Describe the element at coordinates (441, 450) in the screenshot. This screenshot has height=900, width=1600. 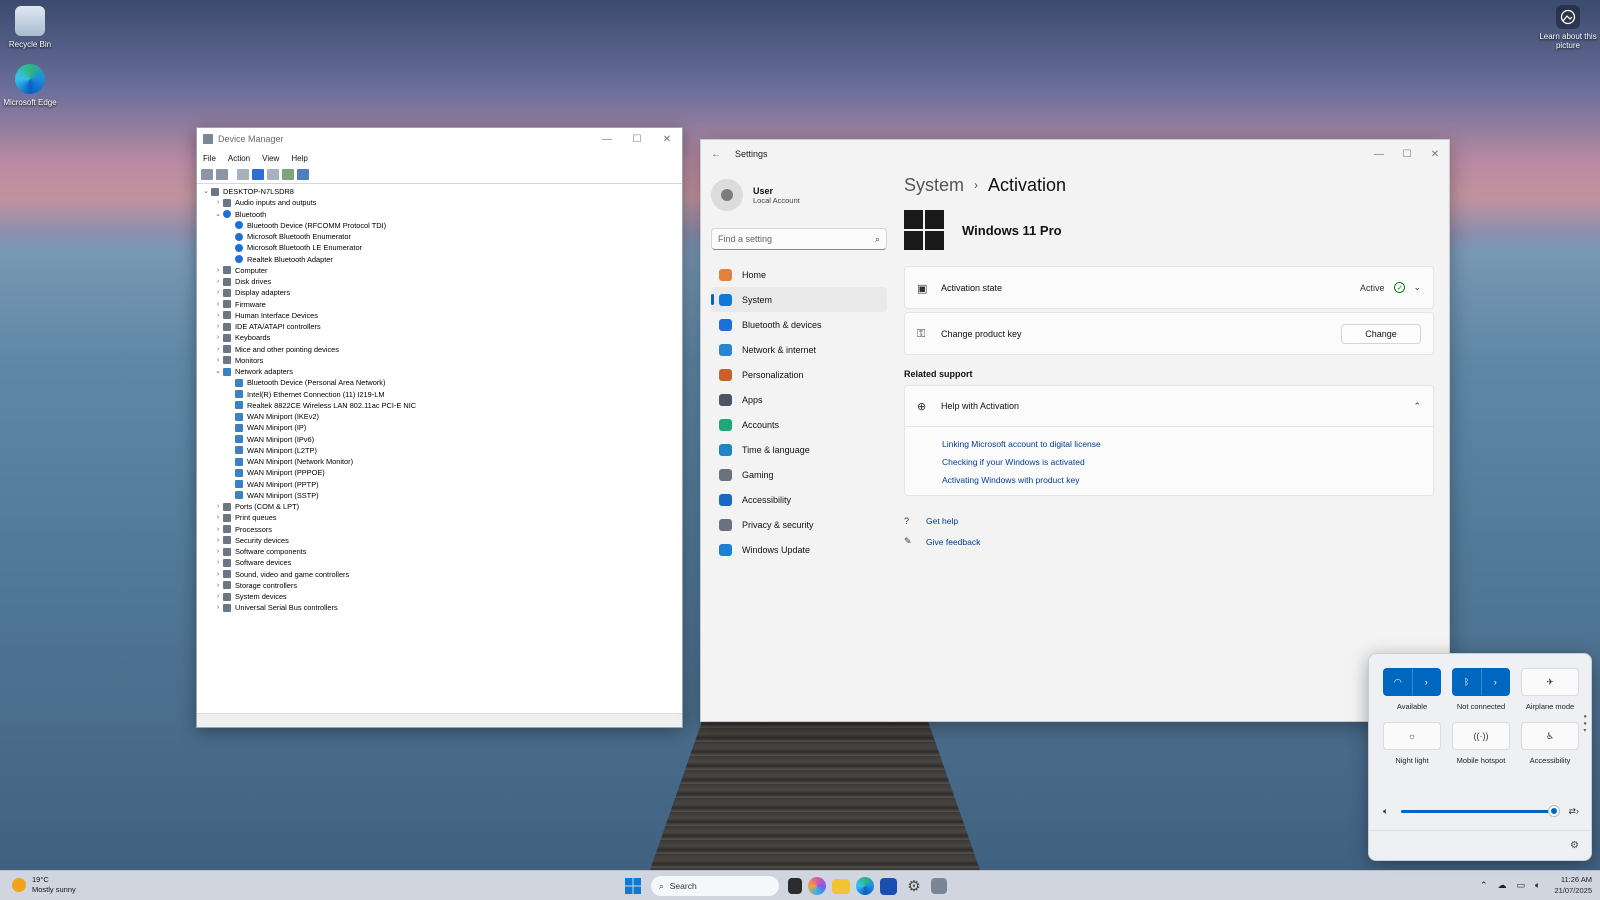
I see `tree-node: WAN Miniport (L2TP)` at that location.